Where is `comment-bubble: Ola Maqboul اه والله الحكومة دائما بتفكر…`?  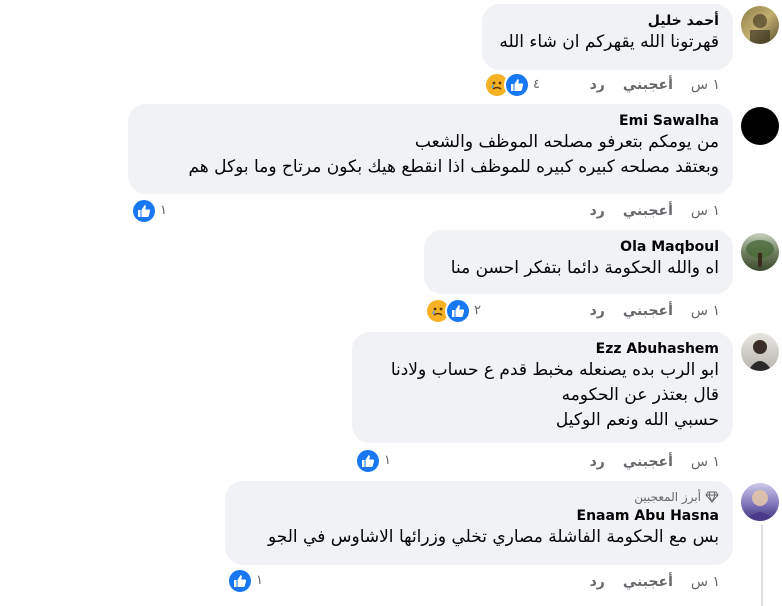 comment-bubble: Ola Maqboul اه والله الحكومة دائما بتفكر… is located at coordinates (578, 262).